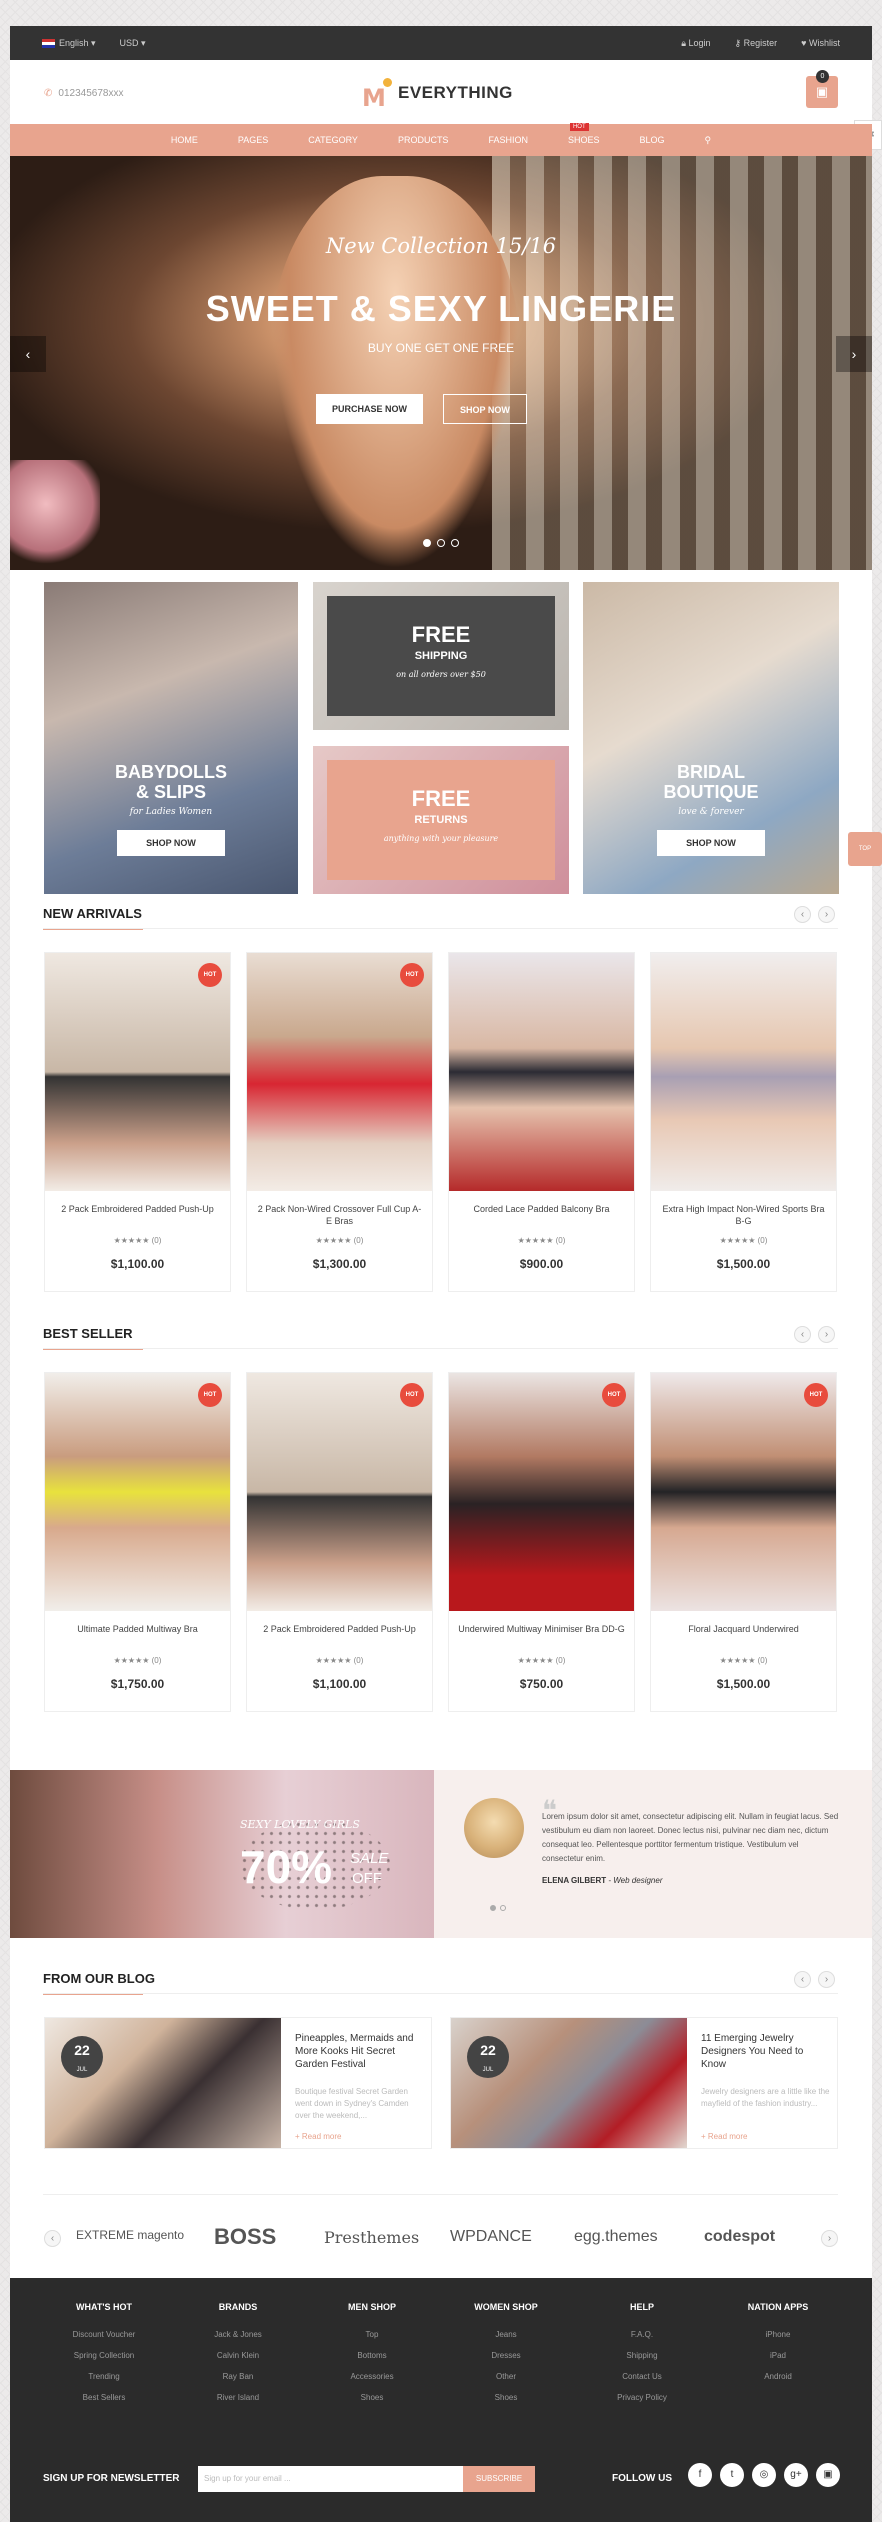 The height and width of the screenshot is (2522, 882). I want to click on subscribe-button: SUBSCRIBE, so click(499, 2479).